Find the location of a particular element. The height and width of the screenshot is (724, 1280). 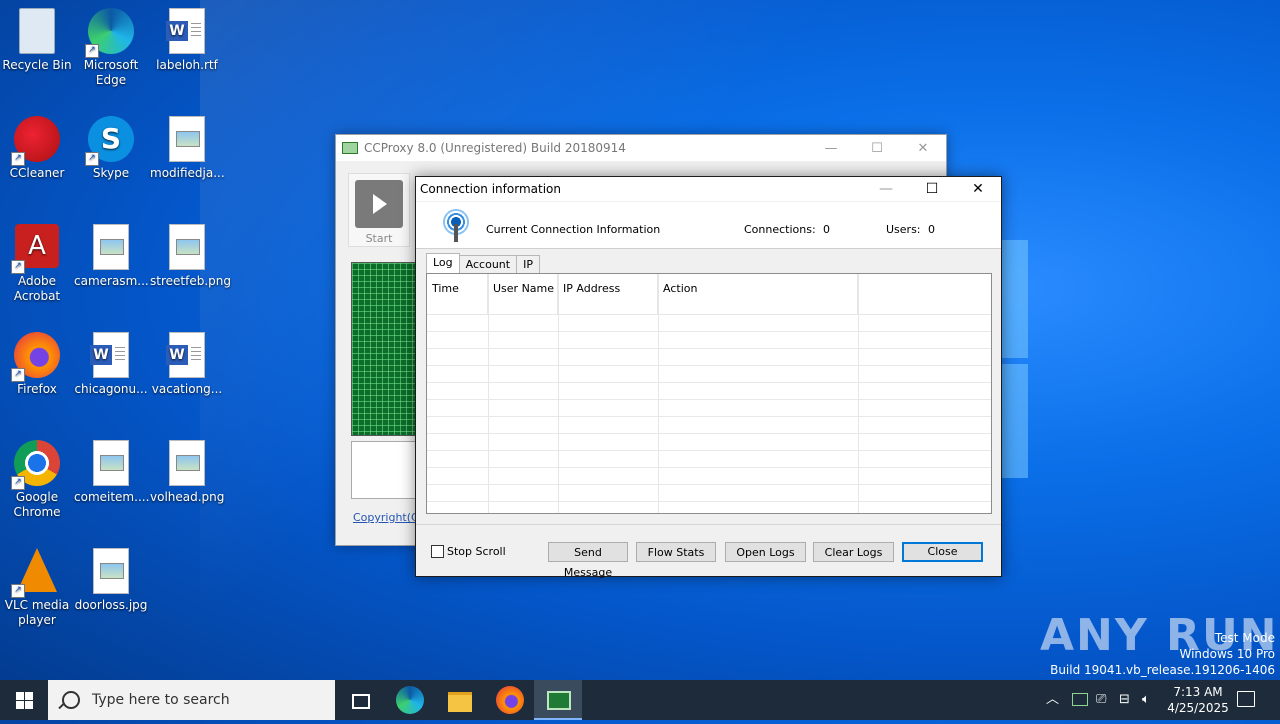

users-label: Users: is located at coordinates (903, 229).